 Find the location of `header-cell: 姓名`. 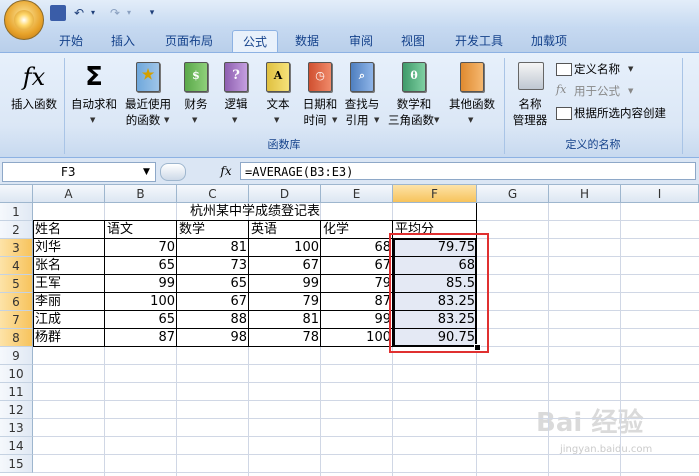

header-cell: 姓名 is located at coordinates (69, 230).